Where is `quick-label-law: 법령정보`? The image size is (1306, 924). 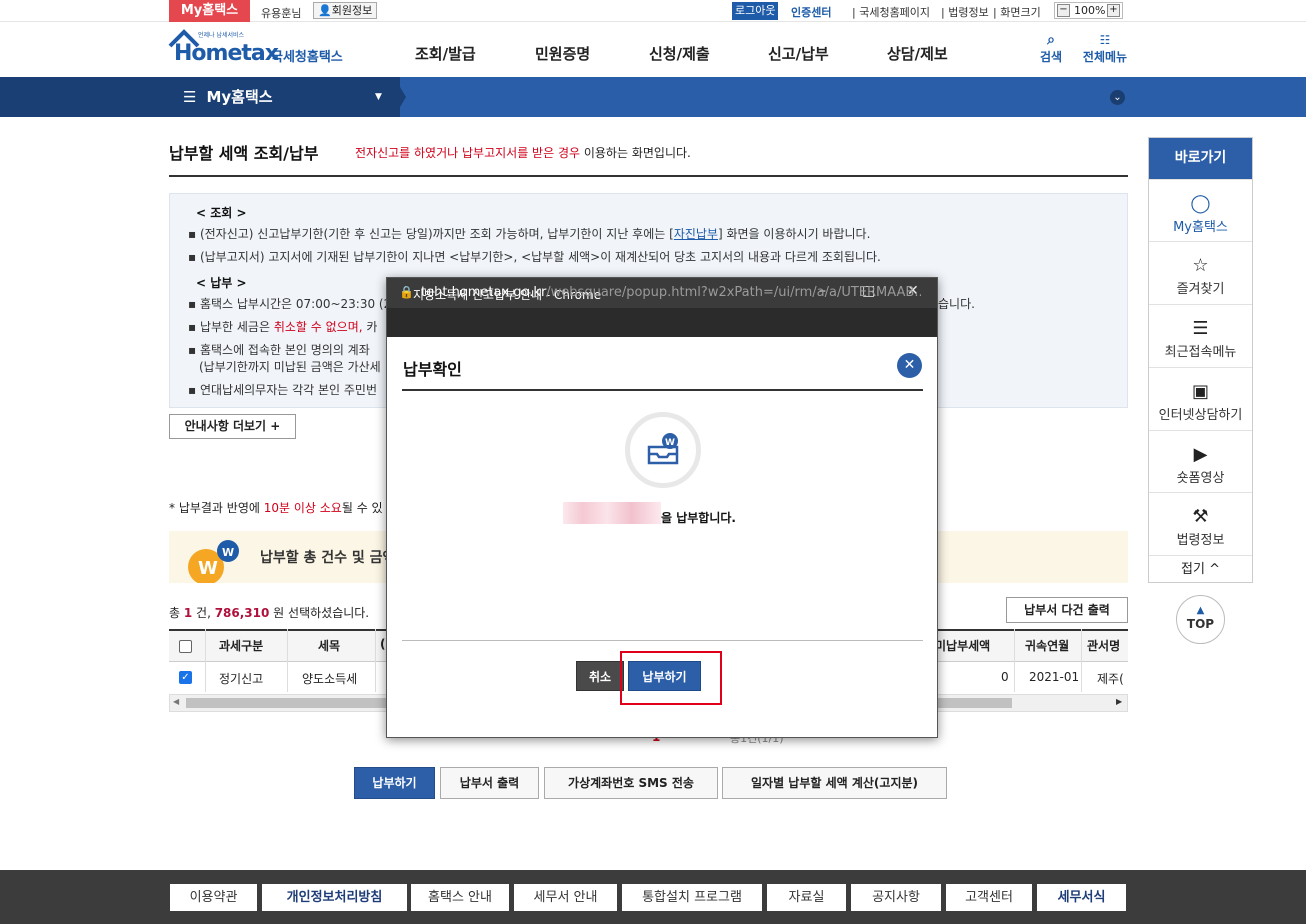 quick-label-law: 법령정보 is located at coordinates (1200, 540).